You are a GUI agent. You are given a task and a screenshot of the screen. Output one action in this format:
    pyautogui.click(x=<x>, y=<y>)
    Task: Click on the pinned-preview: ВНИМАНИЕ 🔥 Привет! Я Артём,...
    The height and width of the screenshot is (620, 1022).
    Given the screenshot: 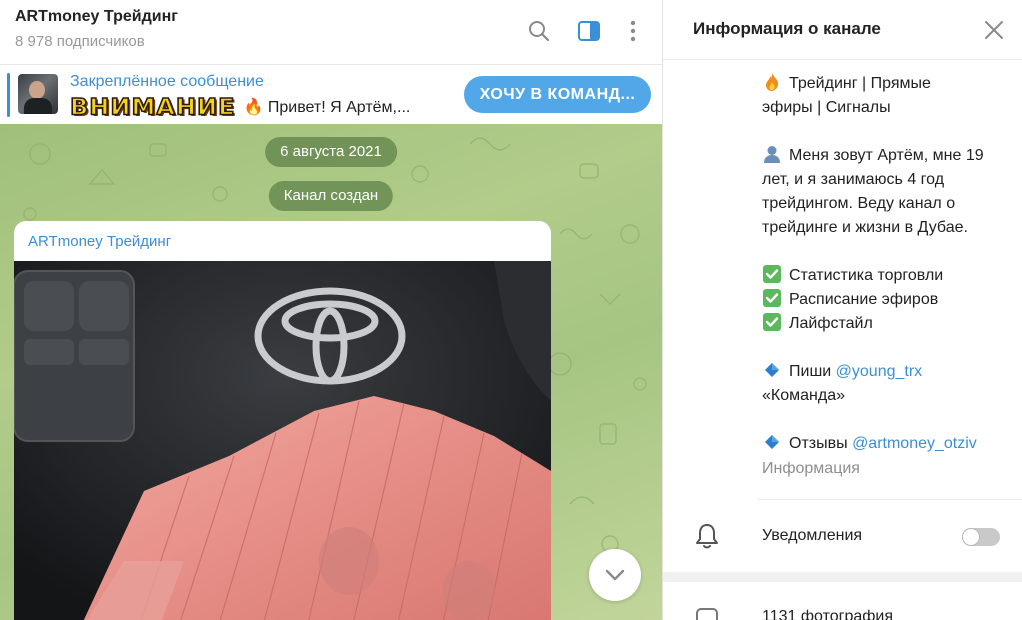 What is the action you would take?
    pyautogui.click(x=240, y=106)
    